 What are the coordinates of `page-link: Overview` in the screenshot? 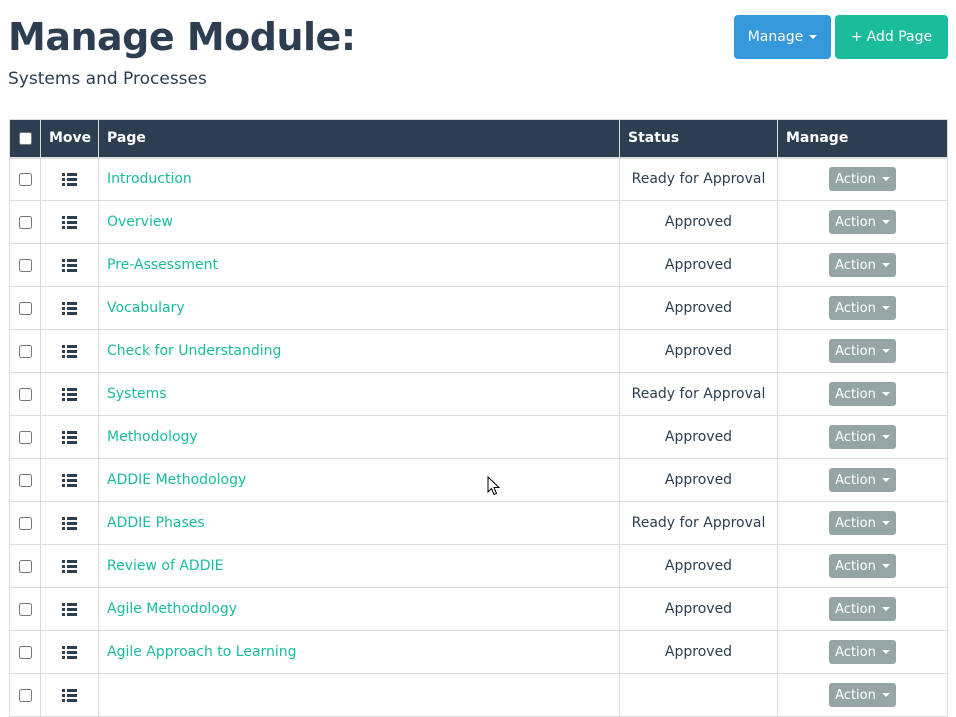 It's located at (140, 222).